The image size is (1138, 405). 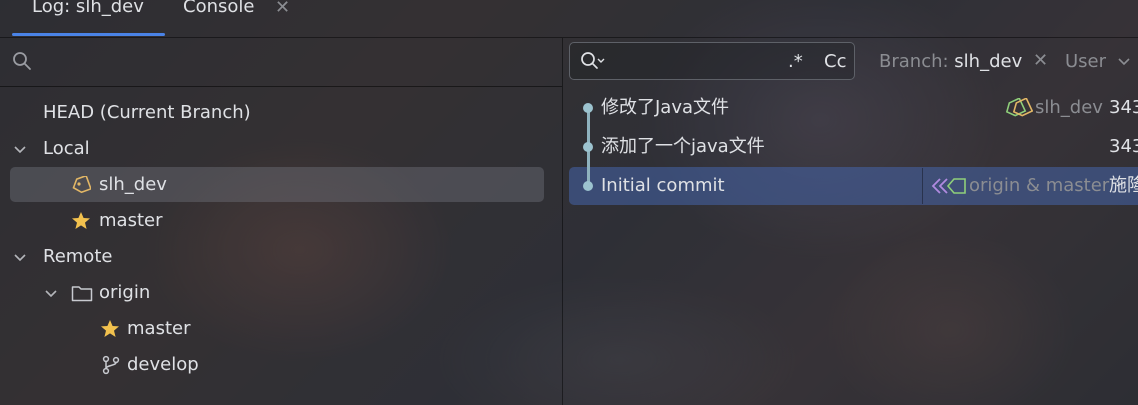 What do you see at coordinates (1123, 185) in the screenshot?
I see `commit-author: 施隆` at bounding box center [1123, 185].